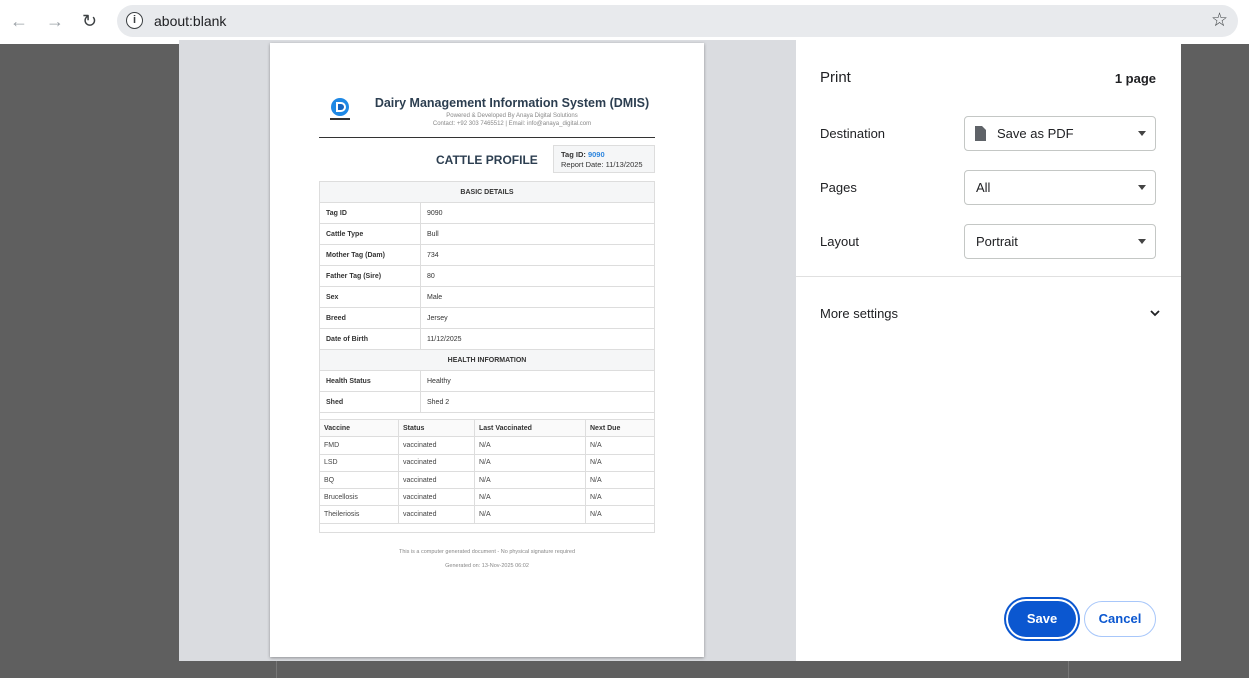 This screenshot has width=1249, height=678. I want to click on table-row: Father Tag (Sire) 80, so click(487, 276).